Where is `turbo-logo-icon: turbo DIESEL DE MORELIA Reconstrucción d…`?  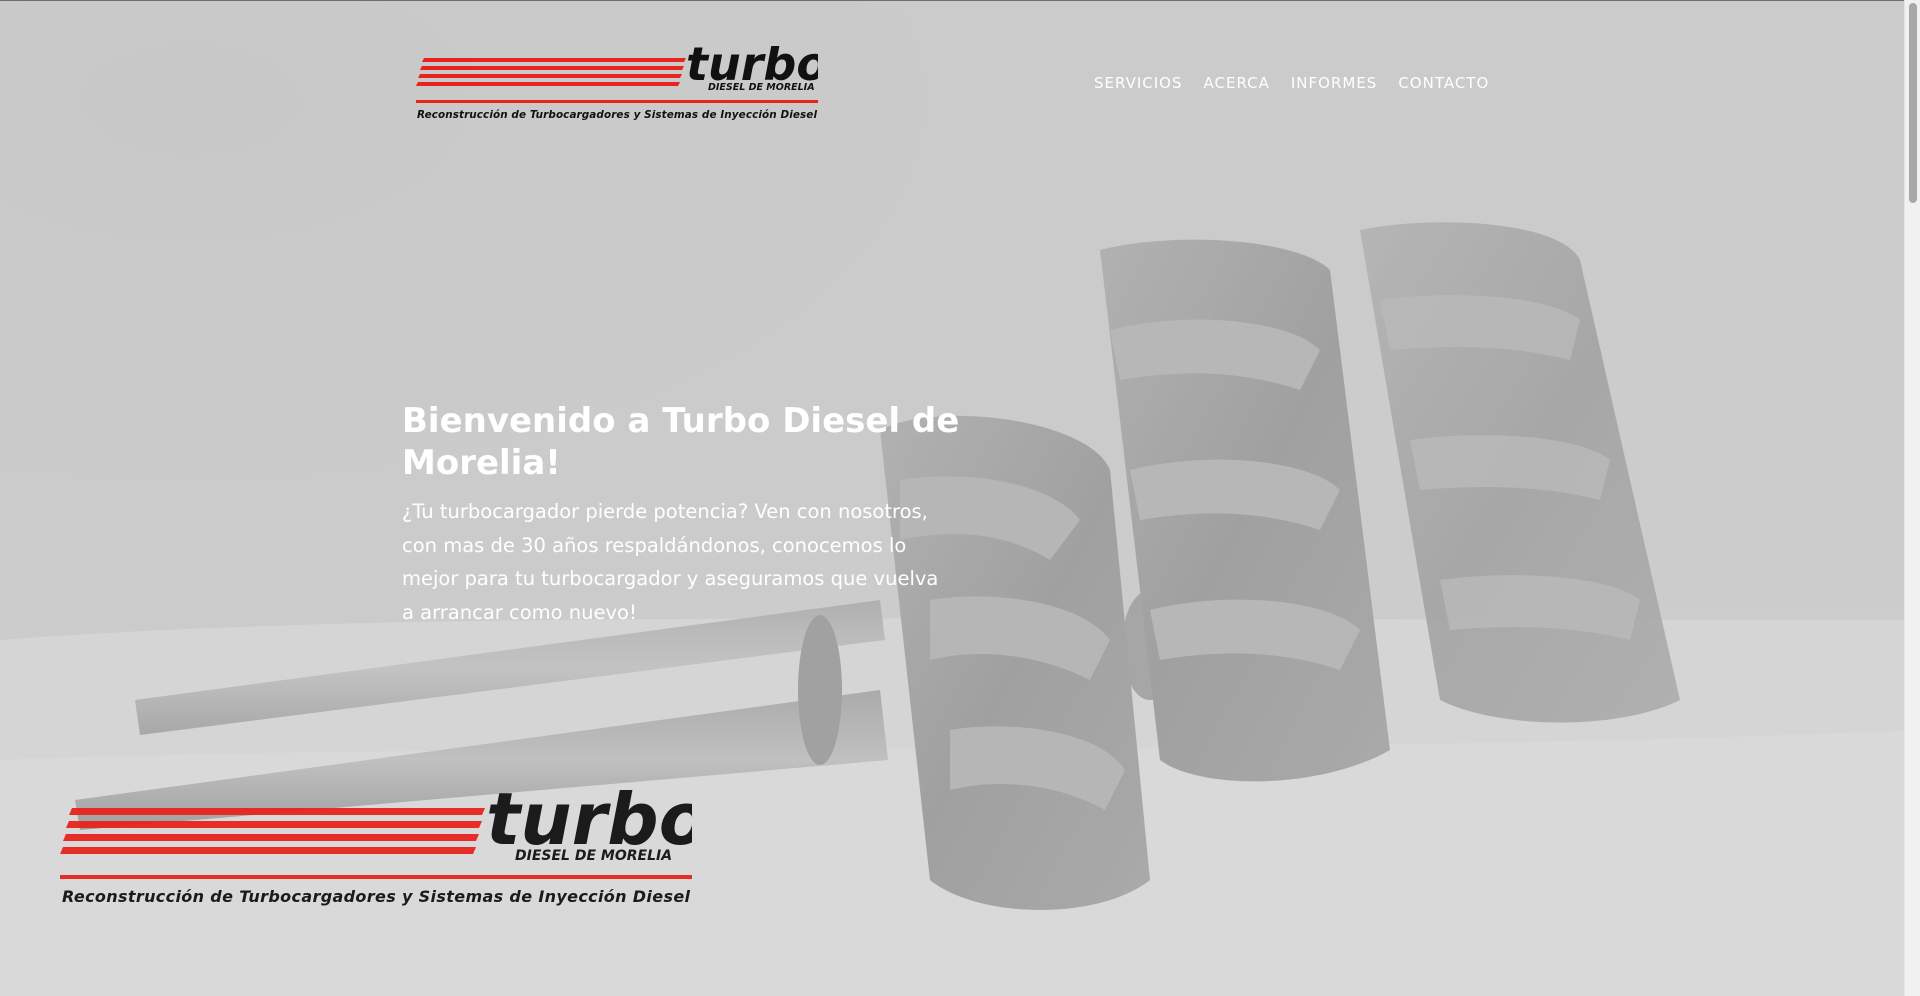
turbo-logo-icon: turbo DIESEL DE MORELIA Reconstrucción d… is located at coordinates (622, 79).